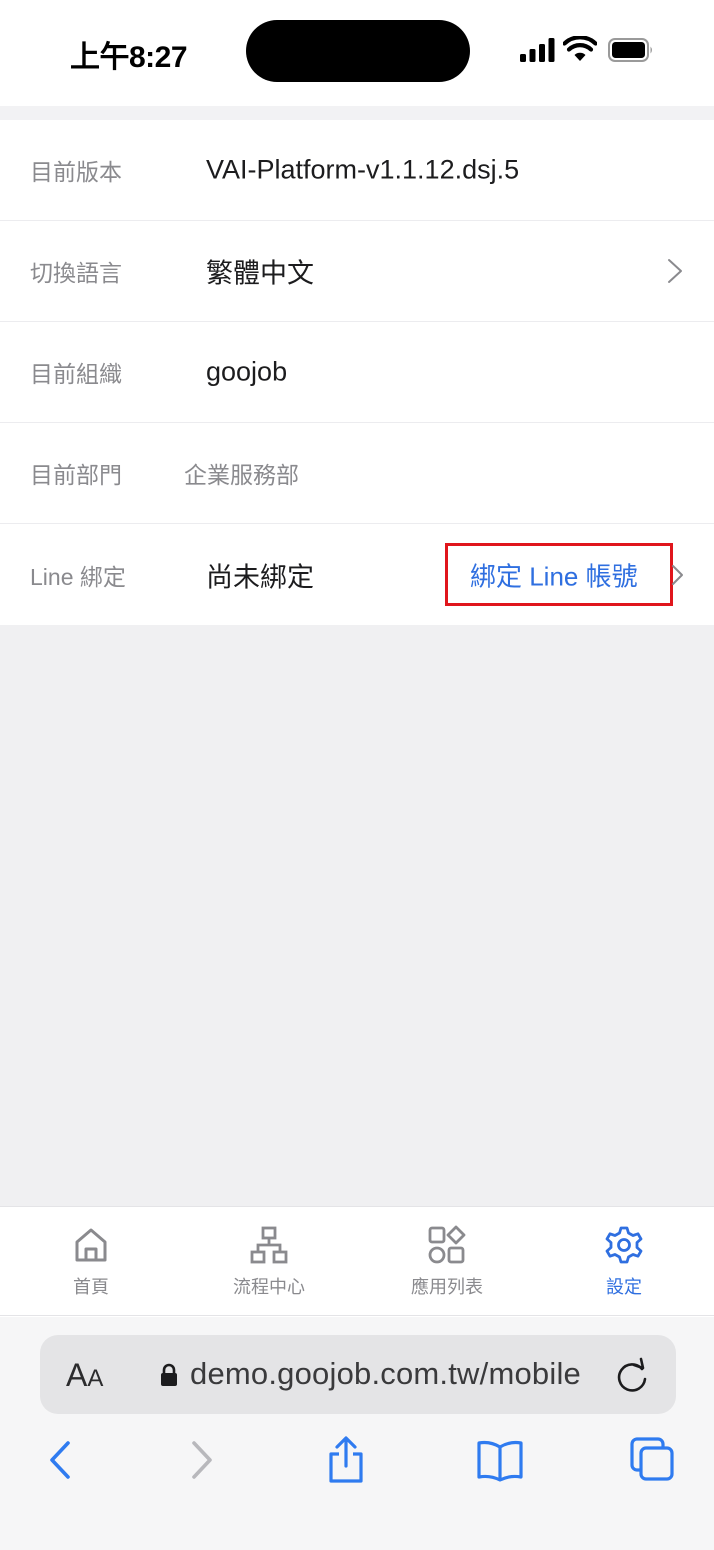  What do you see at coordinates (61, 1460) in the screenshot?
I see `back-button` at bounding box center [61, 1460].